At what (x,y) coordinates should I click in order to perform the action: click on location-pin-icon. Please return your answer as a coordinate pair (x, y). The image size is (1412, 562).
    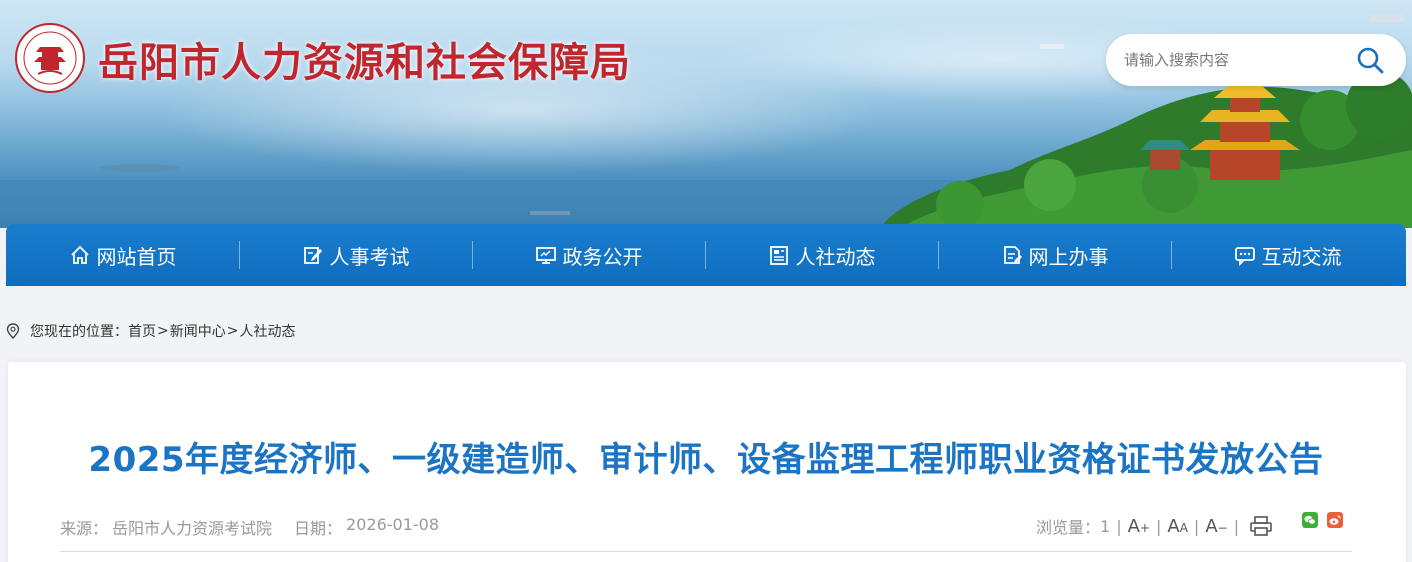
    Looking at the image, I should click on (13, 331).